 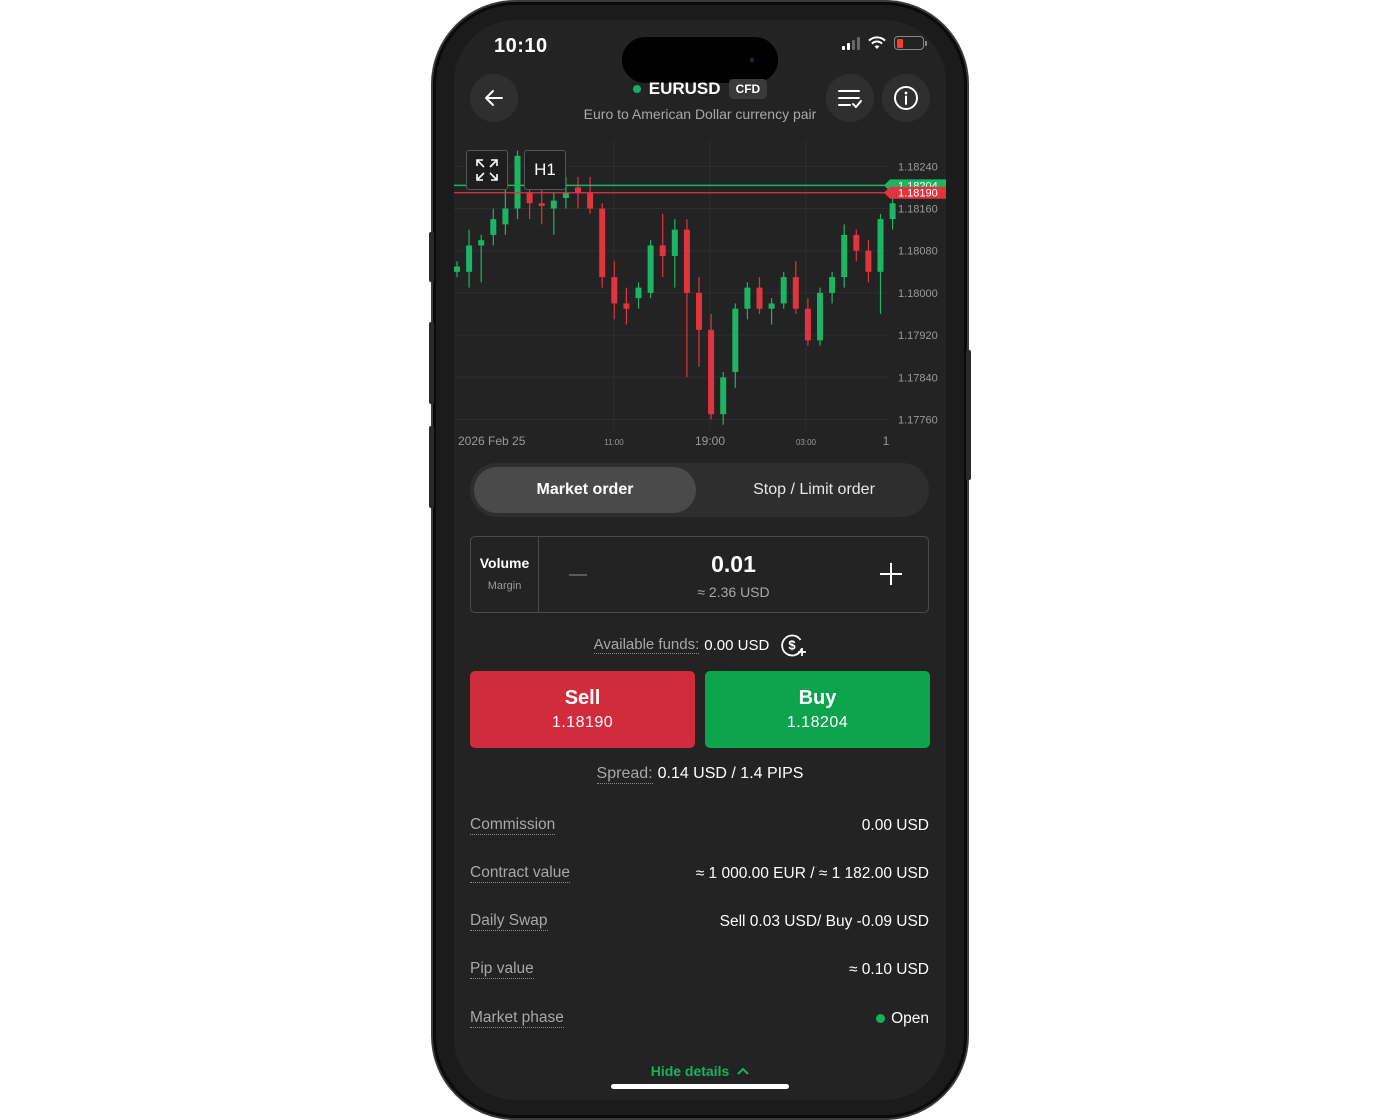 What do you see at coordinates (888, 969) in the screenshot?
I see `detail-value: ≈ 0.10 USD` at bounding box center [888, 969].